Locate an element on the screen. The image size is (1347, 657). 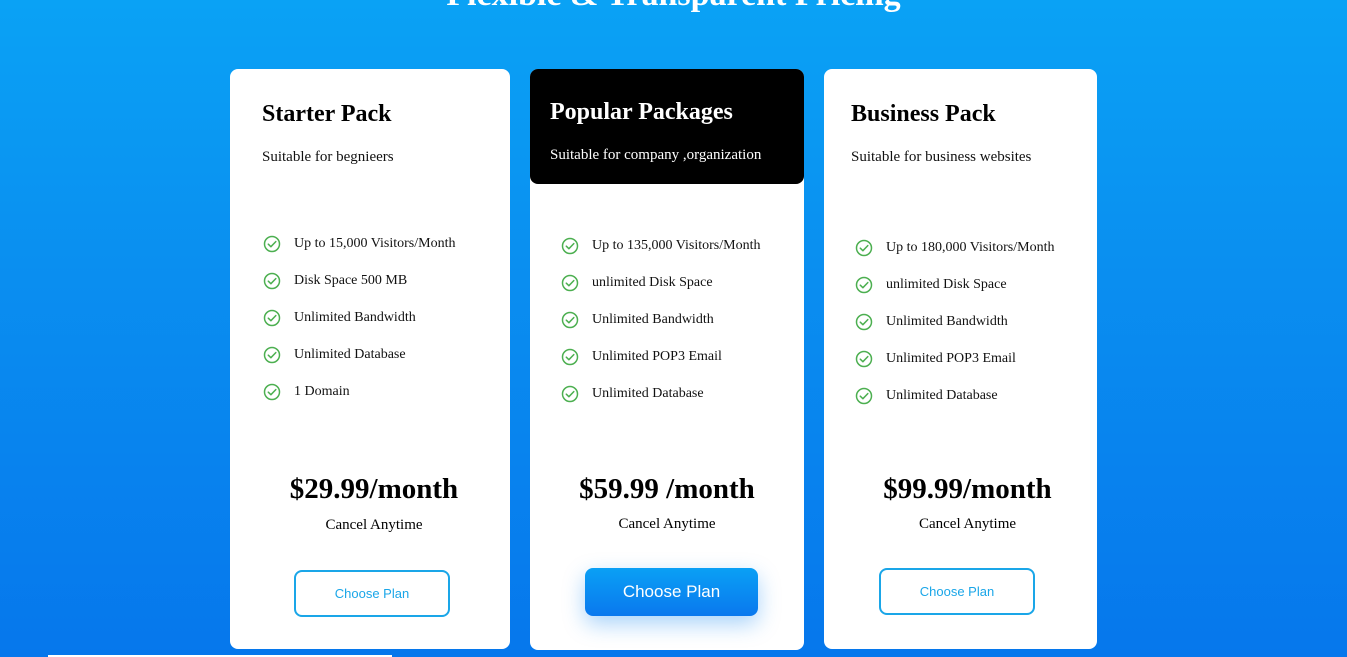
plan-price: $99.99/month is located at coordinates (967, 489).